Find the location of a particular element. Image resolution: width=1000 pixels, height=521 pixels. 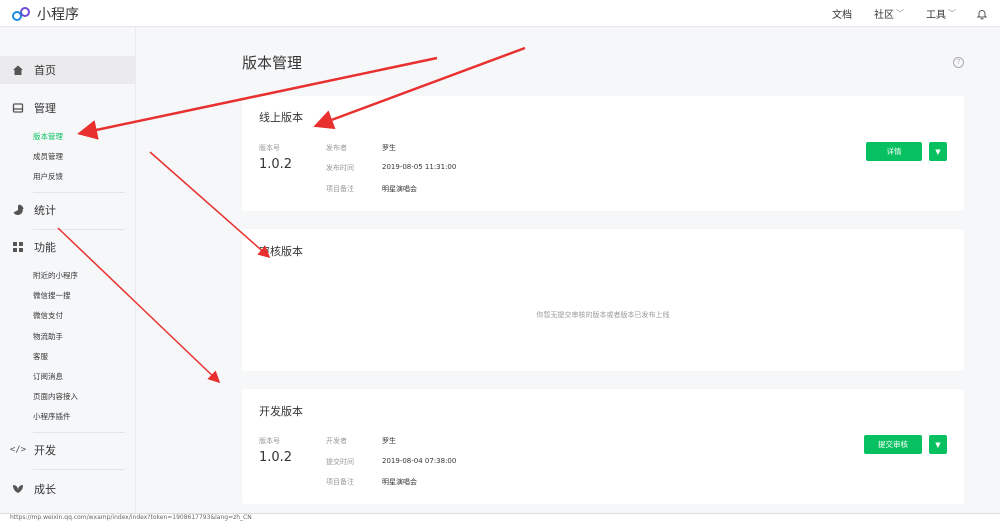

leaf-icon is located at coordinates (18, 489).